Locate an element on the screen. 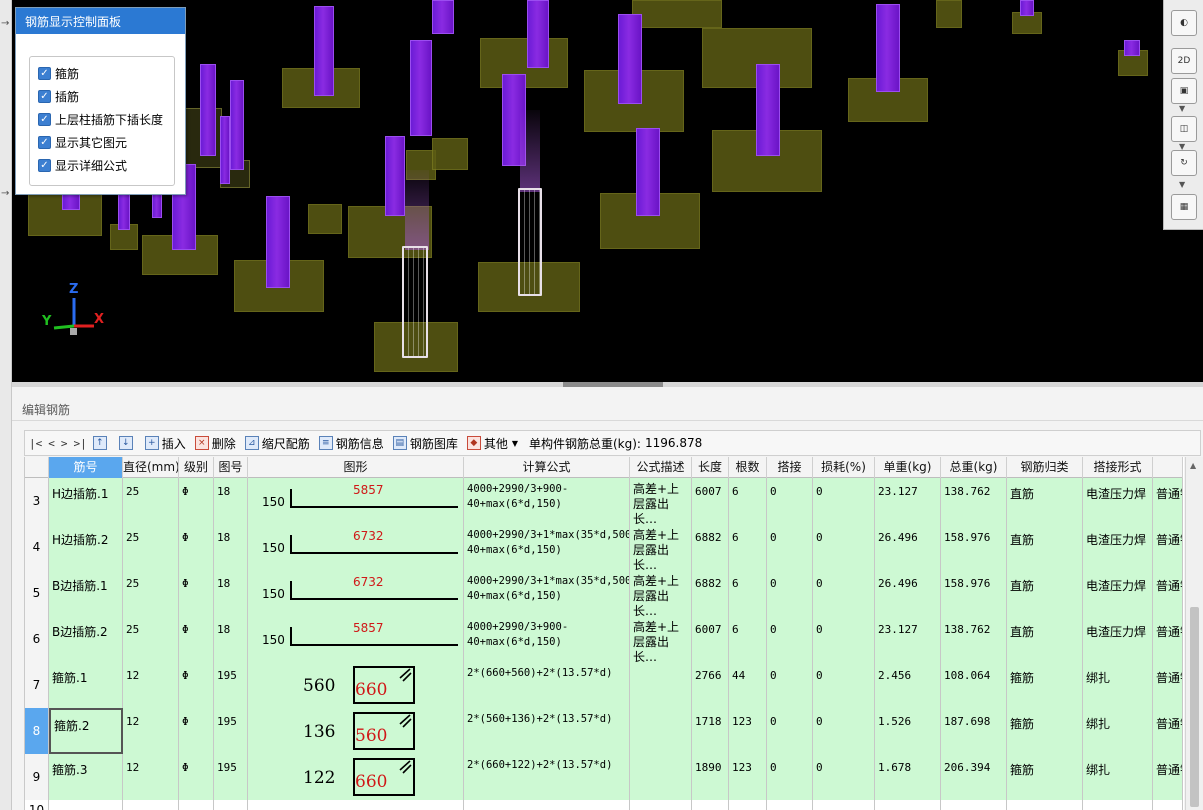  row-number: 10 is located at coordinates (37, 805).